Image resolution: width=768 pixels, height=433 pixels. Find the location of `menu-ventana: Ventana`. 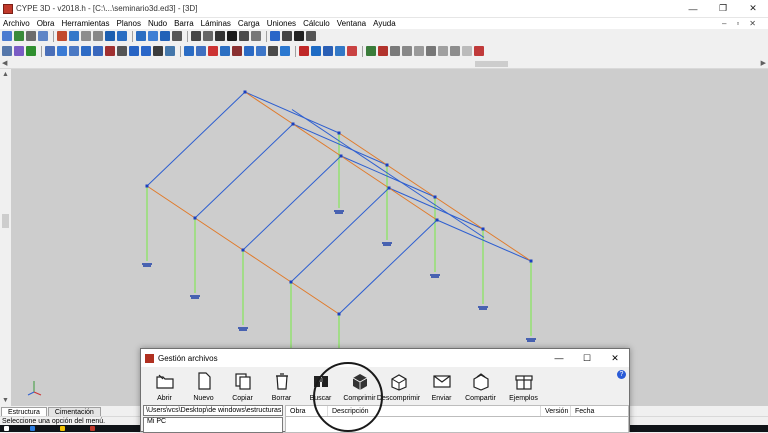

menu-ventana: Ventana is located at coordinates (352, 23).